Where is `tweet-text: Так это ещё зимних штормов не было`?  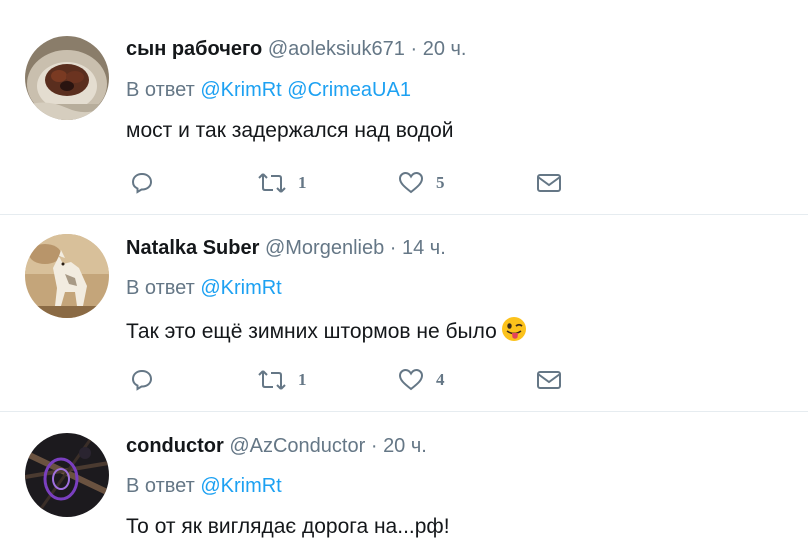 tweet-text: Так это ещё зимних штормов не было is located at coordinates (326, 332).